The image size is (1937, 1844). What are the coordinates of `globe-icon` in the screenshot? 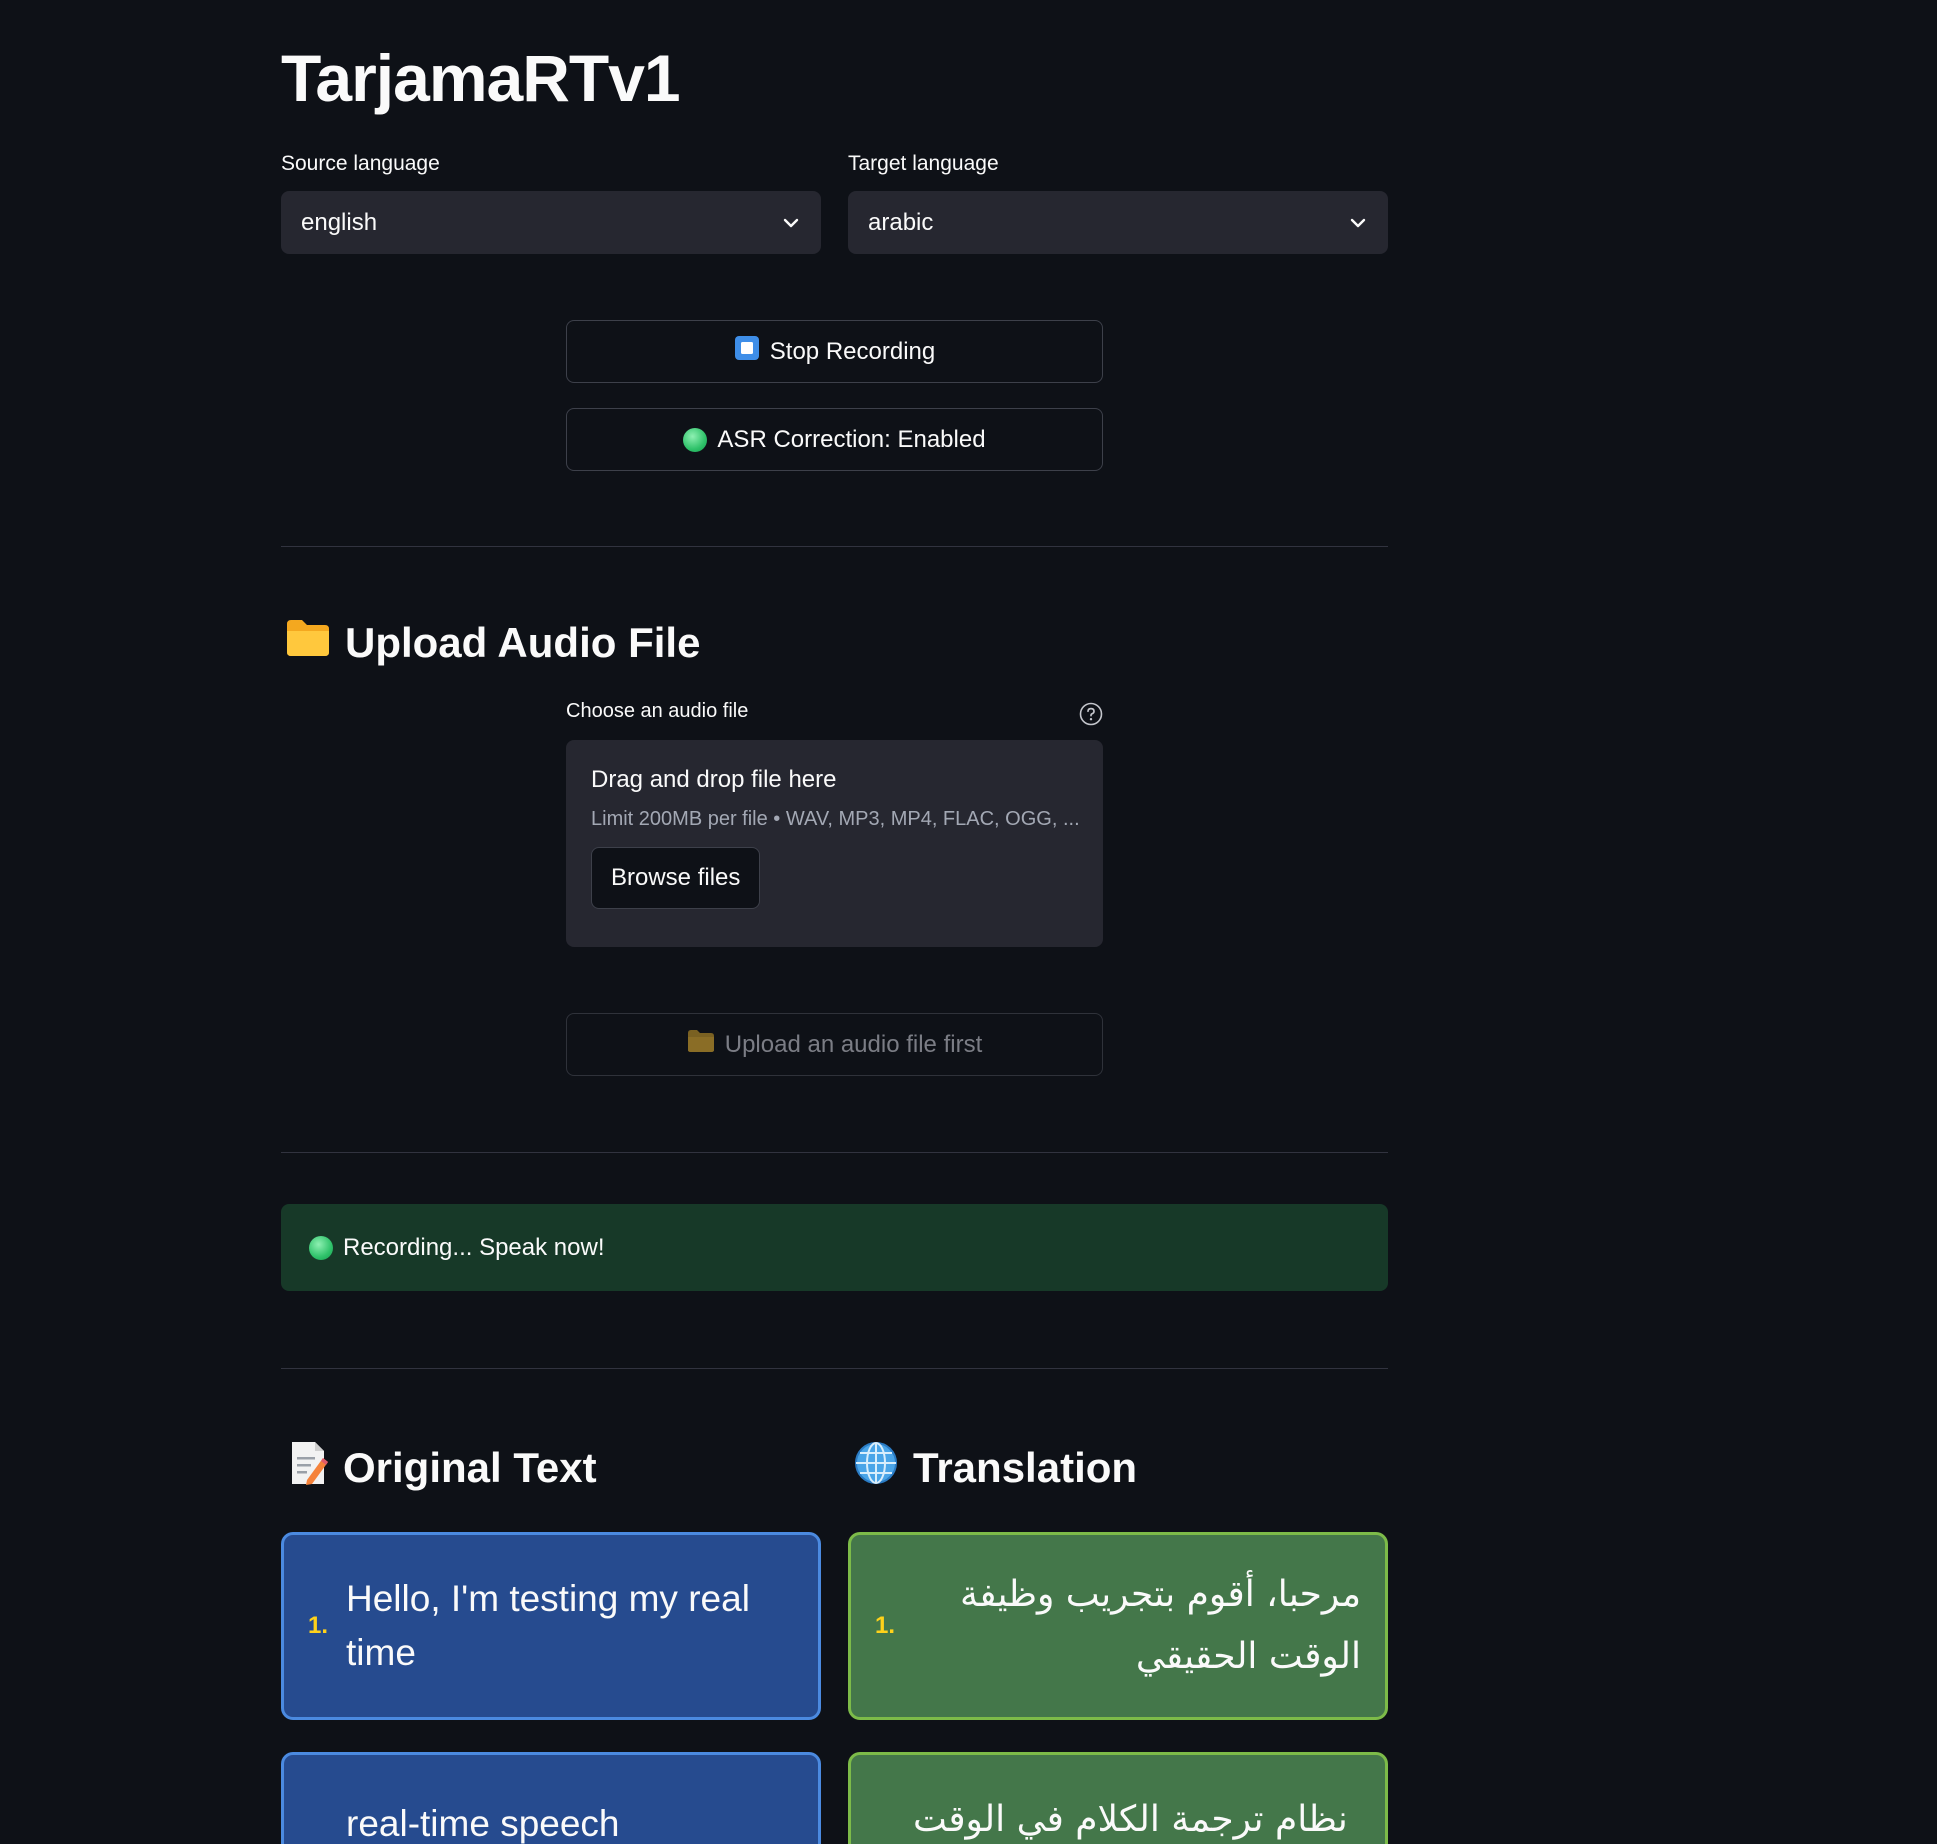 It's located at (876, 1468).